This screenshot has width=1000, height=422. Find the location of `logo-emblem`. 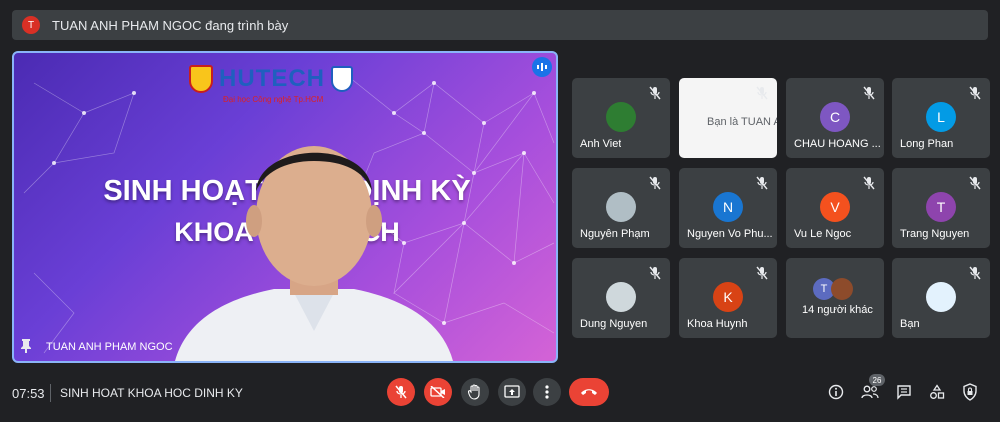

logo-emblem is located at coordinates (342, 79).